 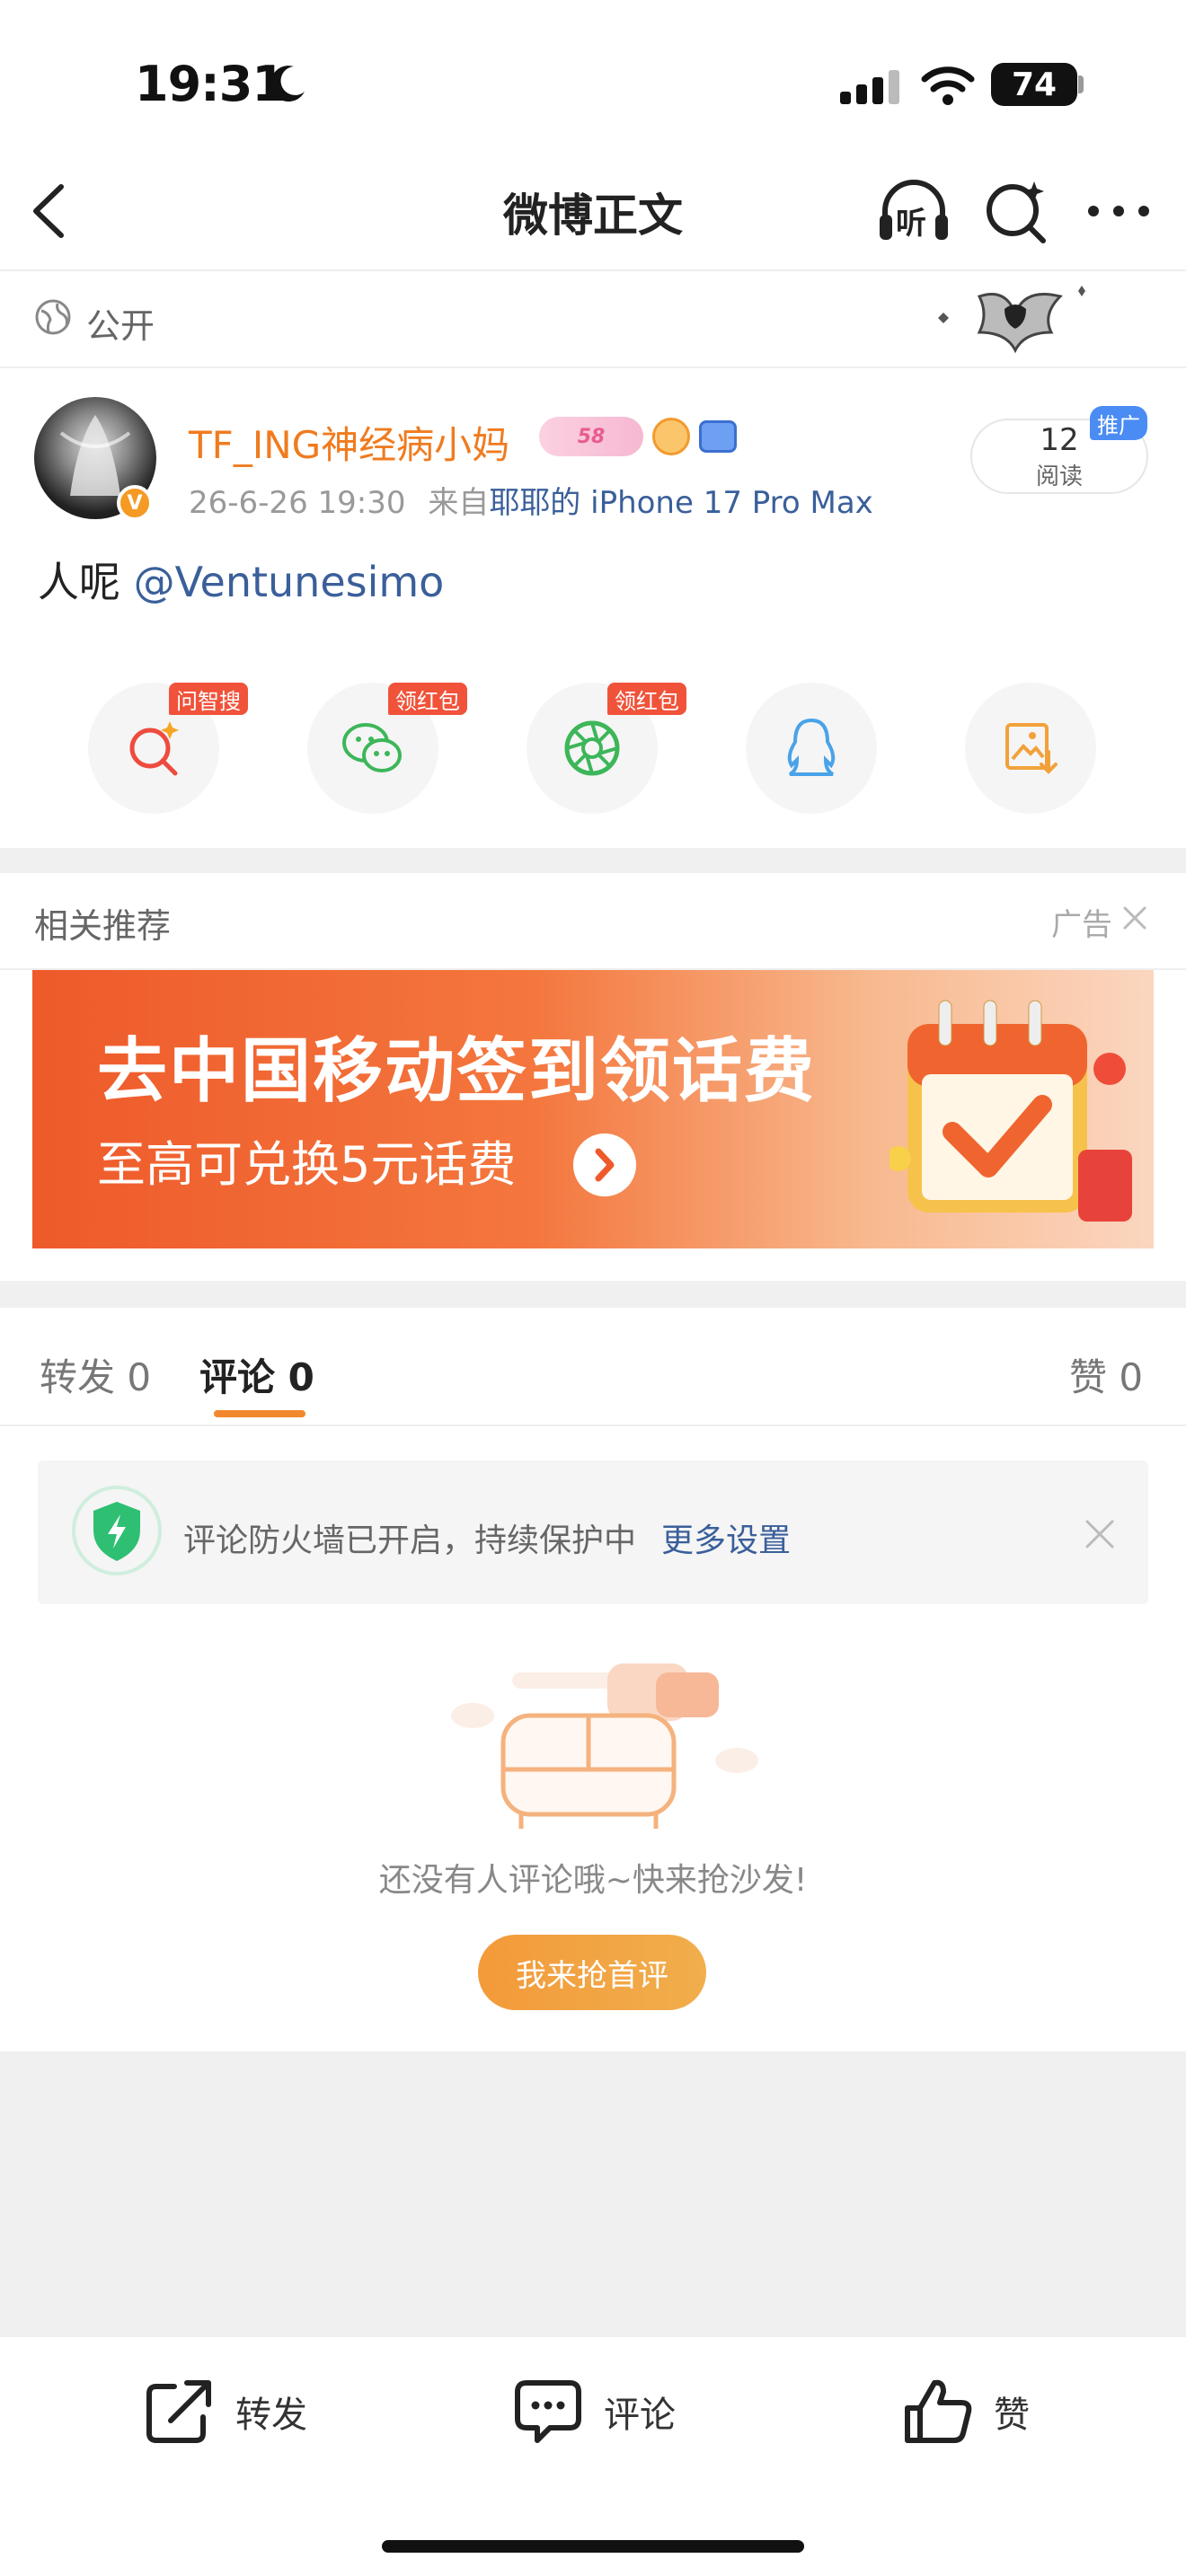 I want to click on firewall-text: 评论防火墙已开启，持续保护中, so click(x=410, y=1540).